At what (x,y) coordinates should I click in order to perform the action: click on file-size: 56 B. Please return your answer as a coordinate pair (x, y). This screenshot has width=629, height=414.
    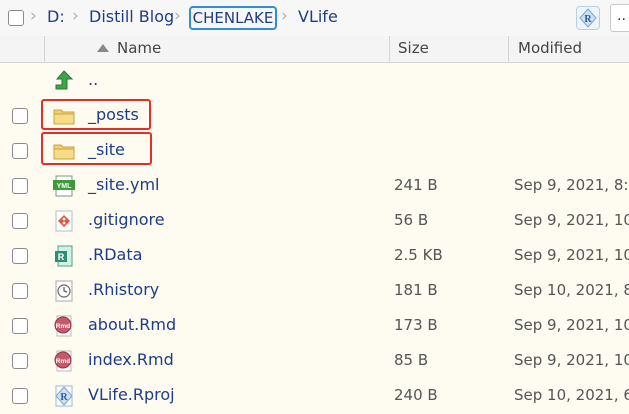
    Looking at the image, I should click on (411, 220).